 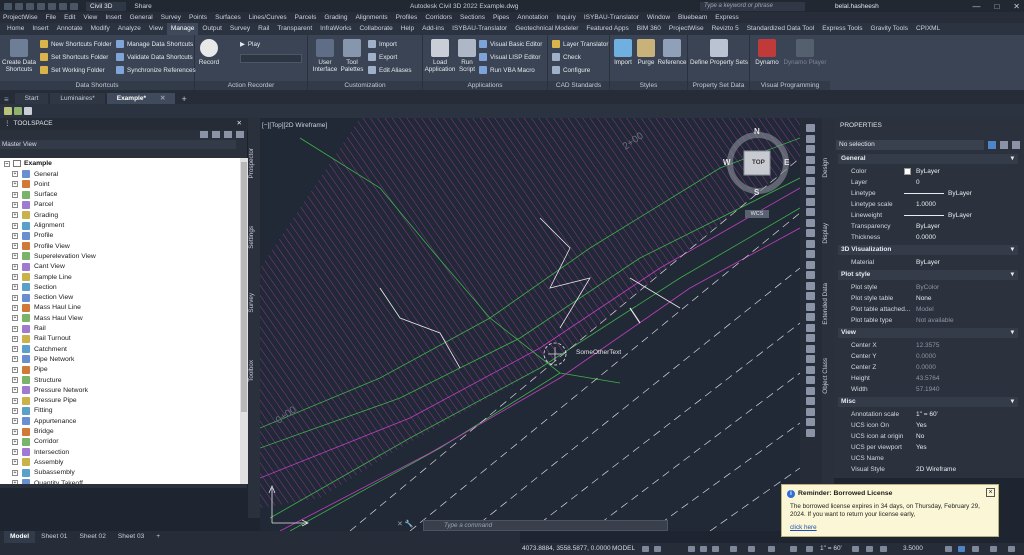 I want to click on property-row-plot-style: Plot style ByColor, so click(x=928, y=287).